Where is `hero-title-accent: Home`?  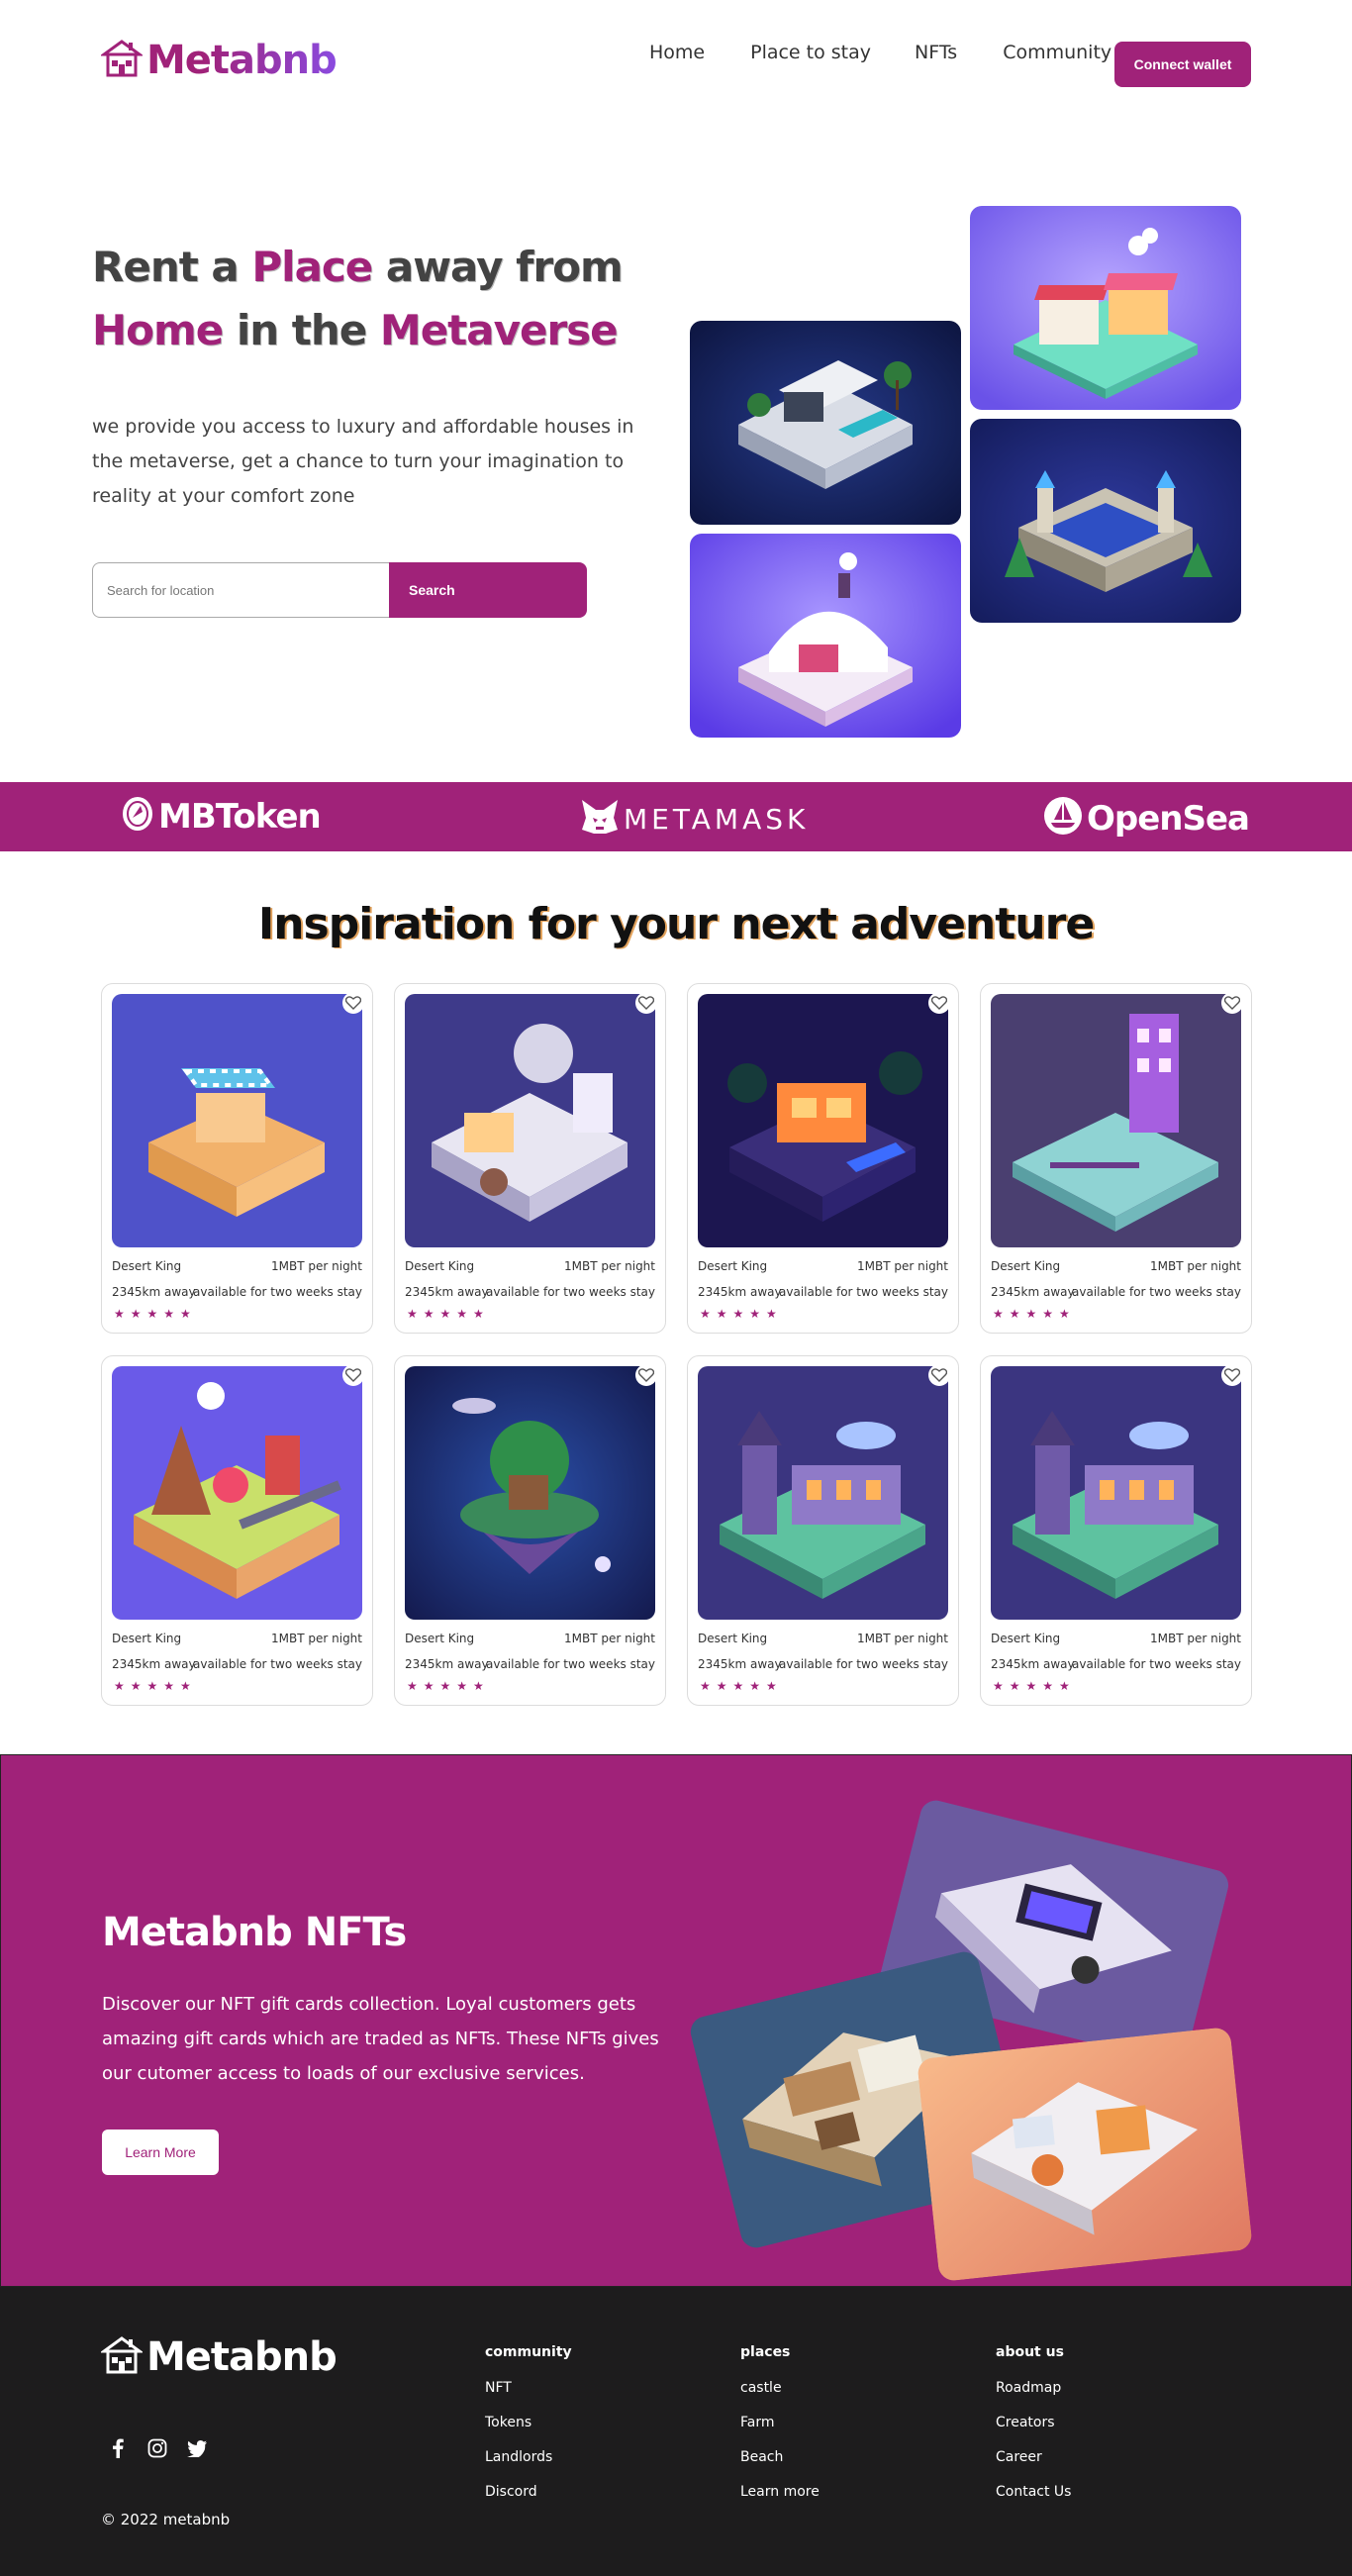
hero-title-accent: Home is located at coordinates (158, 330).